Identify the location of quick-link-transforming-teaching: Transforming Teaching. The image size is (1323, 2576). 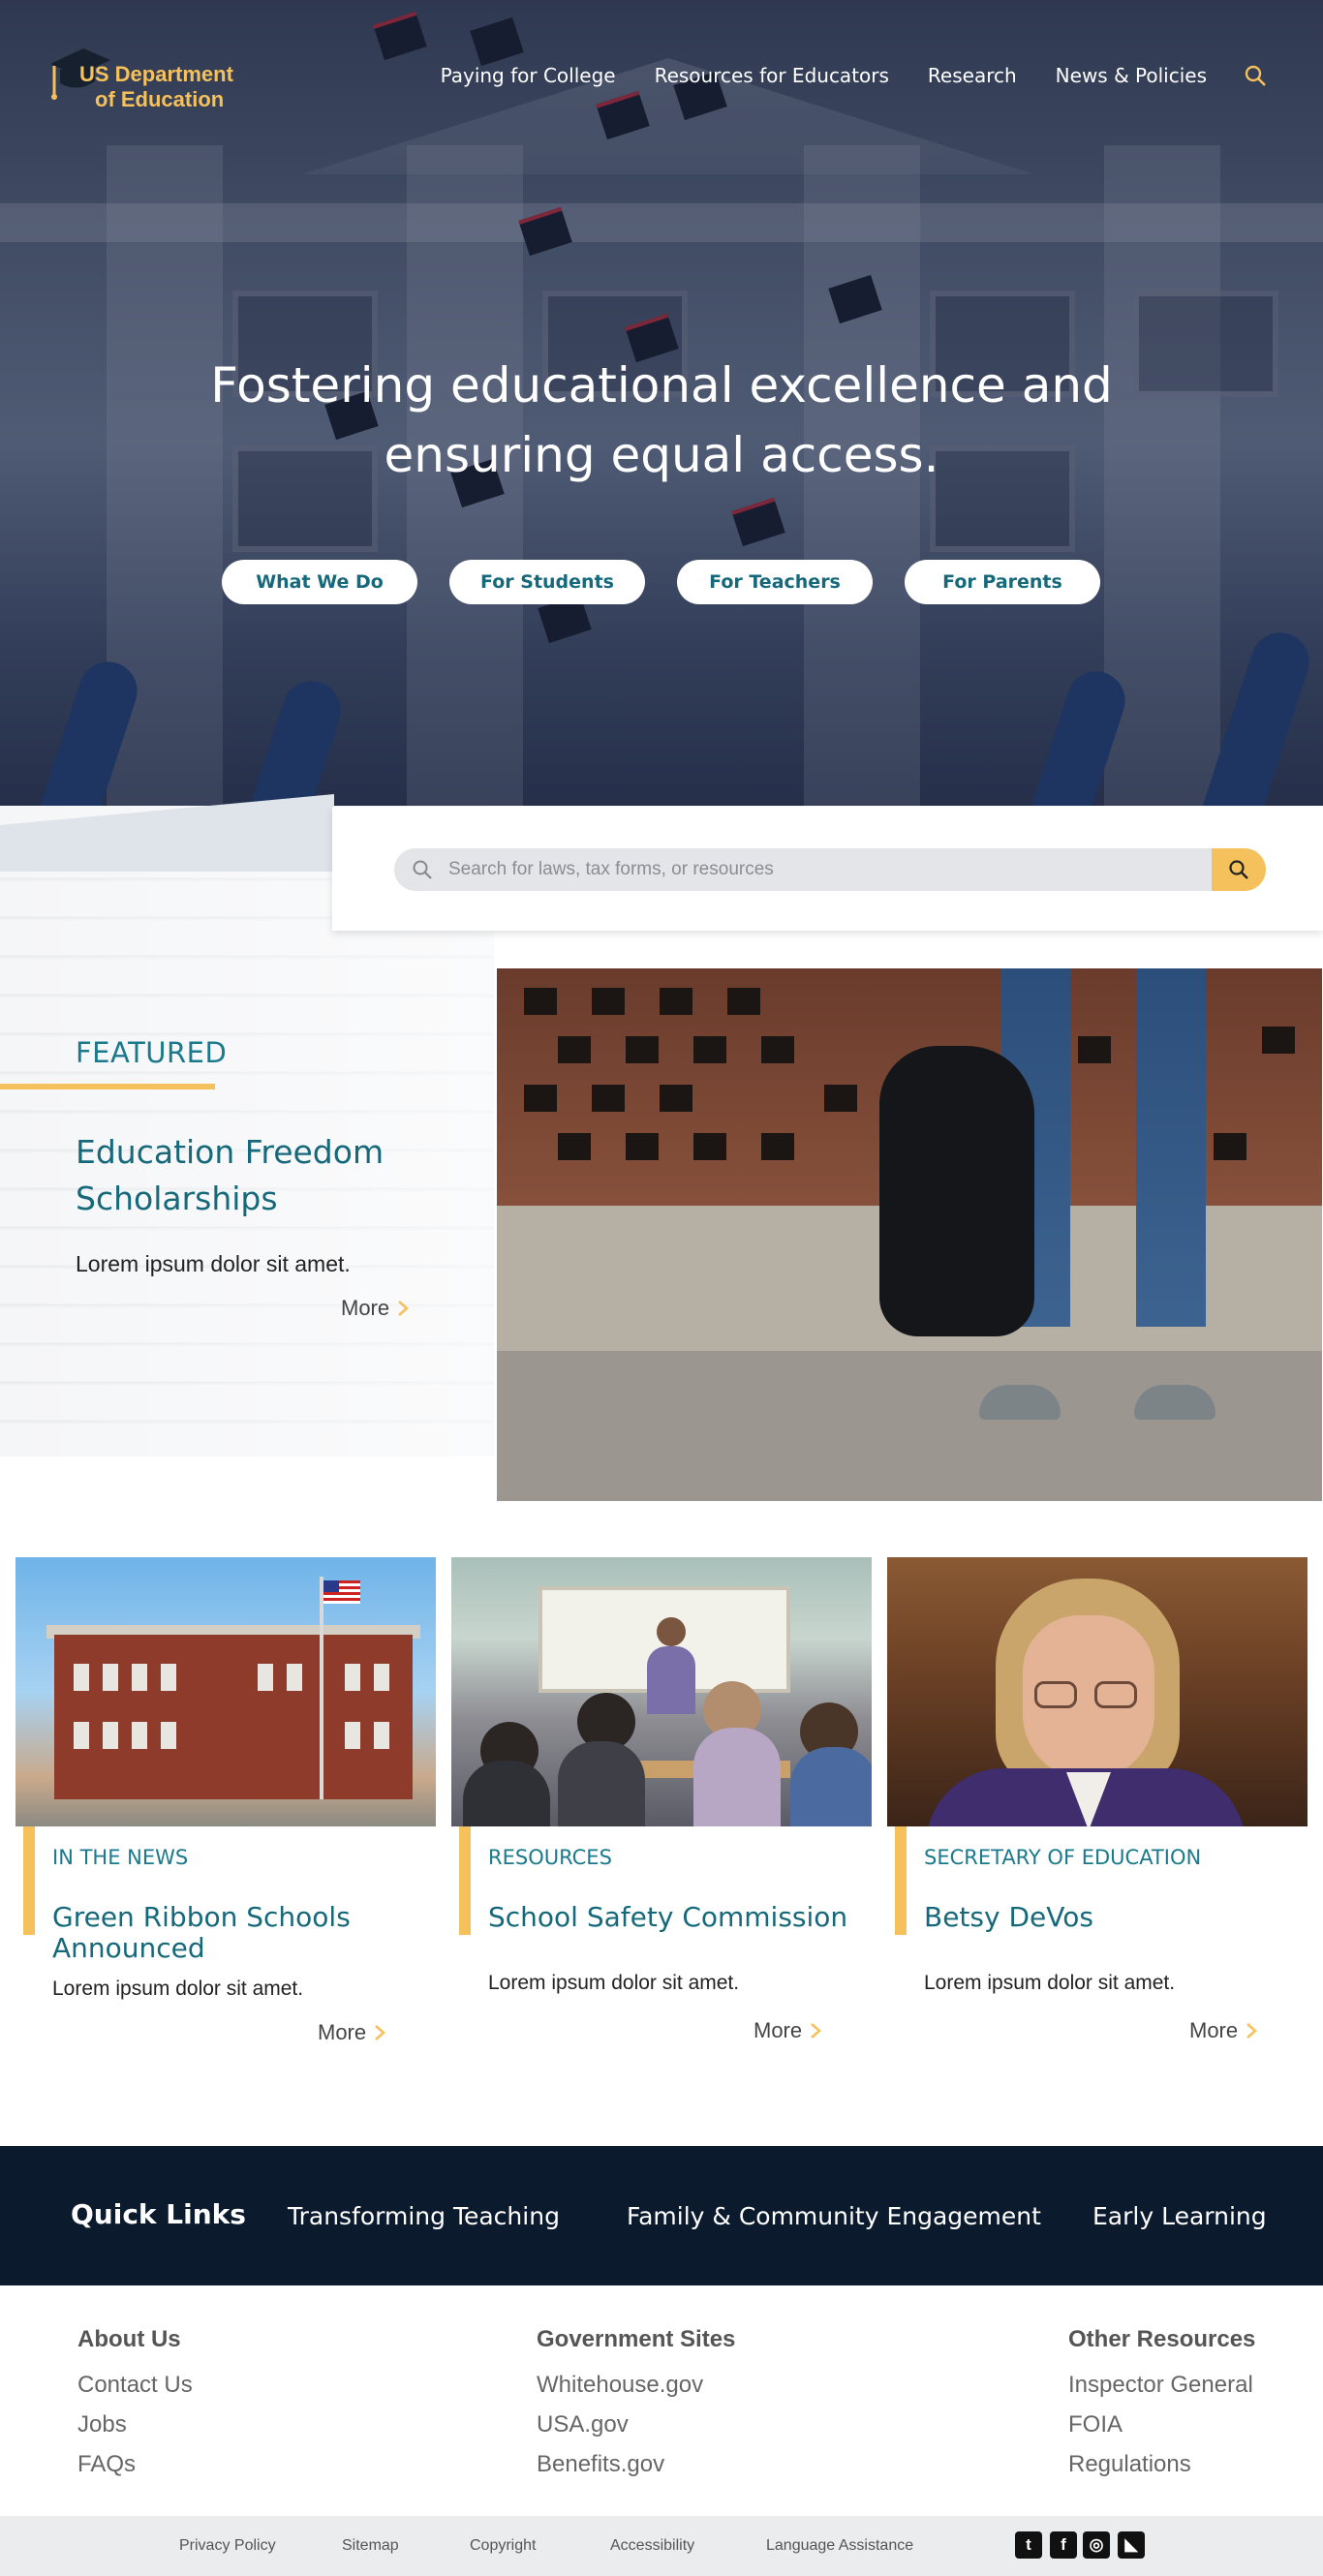
(424, 2216).